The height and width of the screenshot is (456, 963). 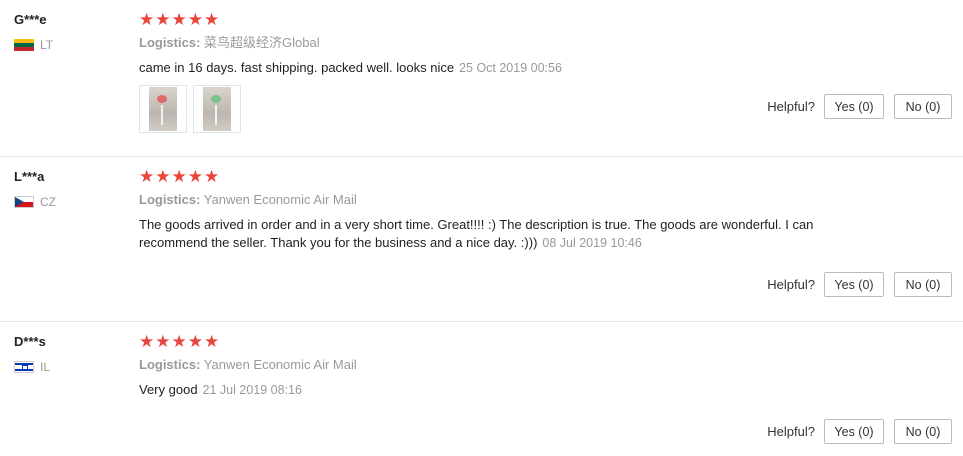 What do you see at coordinates (510, 68) in the screenshot?
I see `review-date: 25 Oct 2019 00:56` at bounding box center [510, 68].